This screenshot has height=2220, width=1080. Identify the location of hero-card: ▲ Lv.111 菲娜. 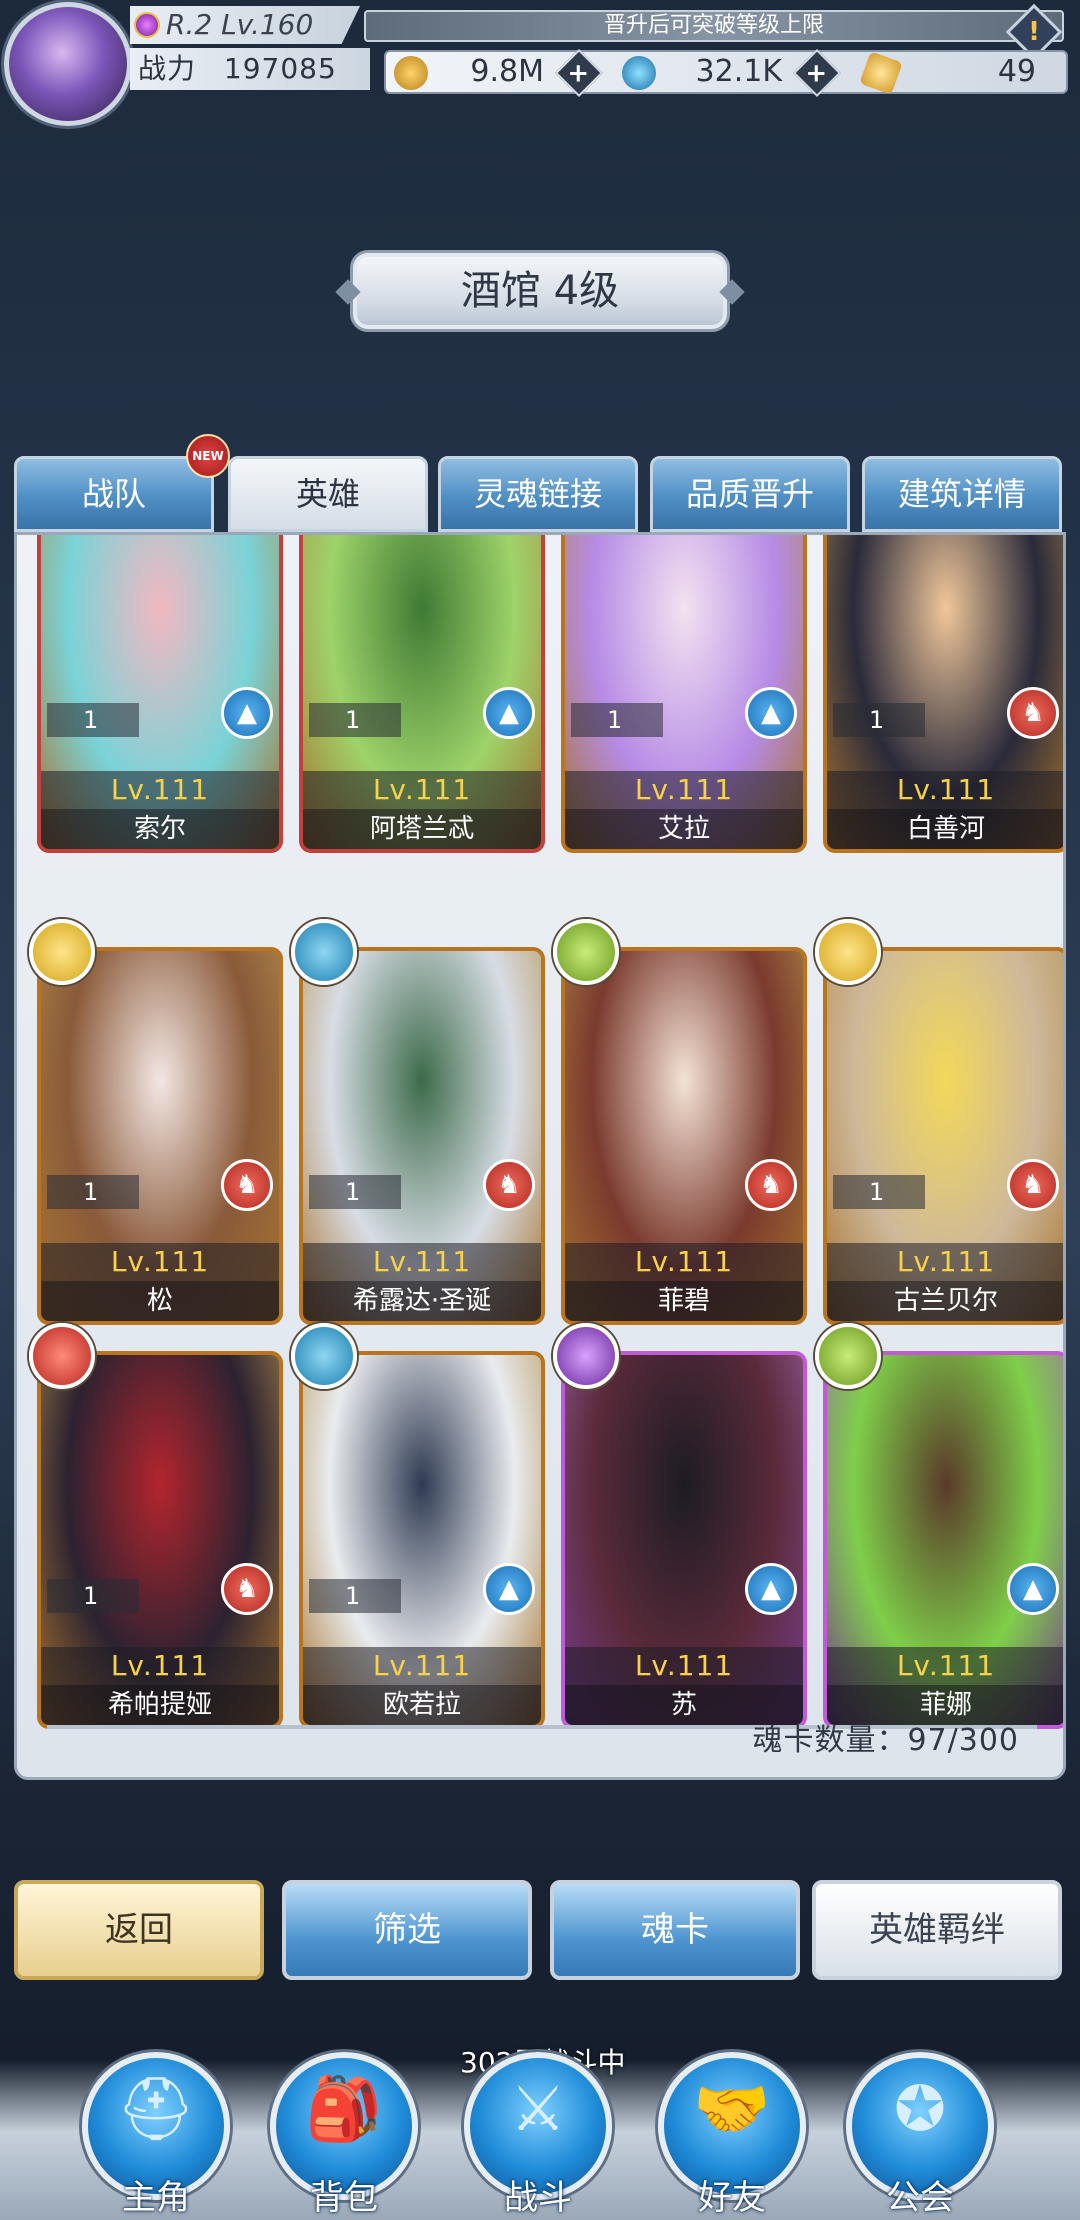
(943, 1540).